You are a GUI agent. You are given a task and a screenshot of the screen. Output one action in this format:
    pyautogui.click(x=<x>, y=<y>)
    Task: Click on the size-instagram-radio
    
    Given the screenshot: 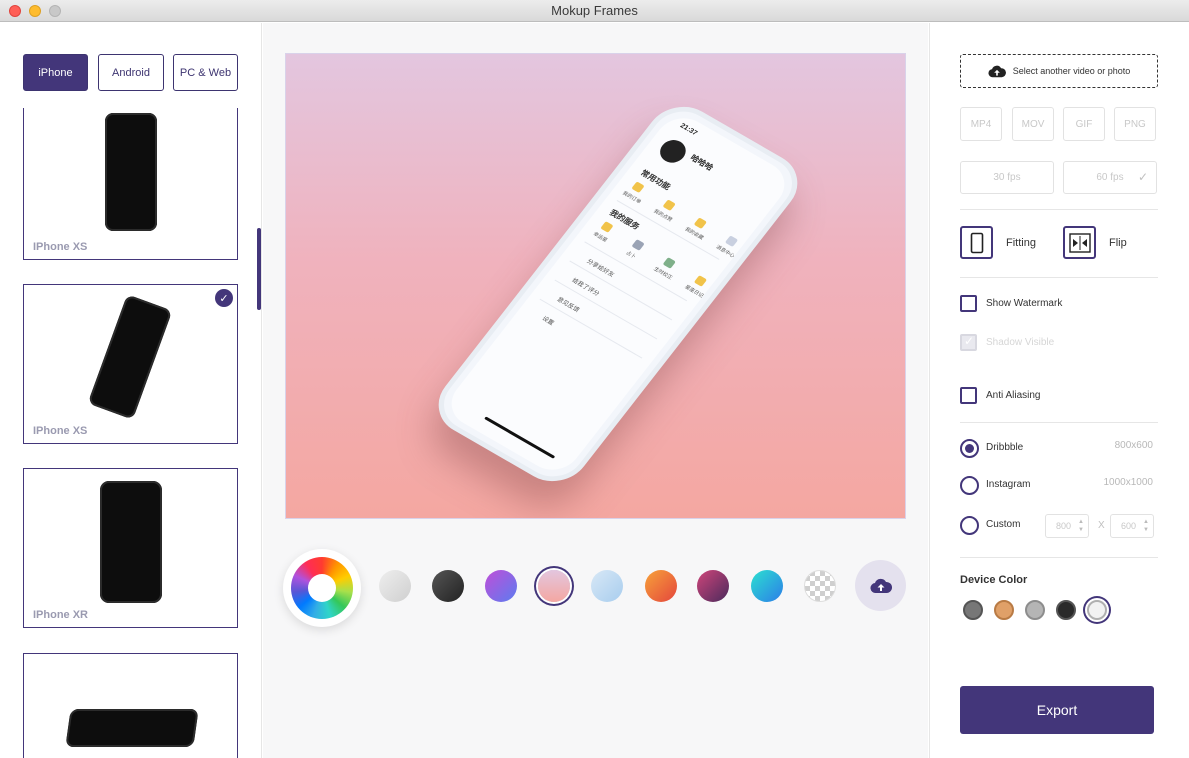 What is the action you would take?
    pyautogui.click(x=969, y=485)
    